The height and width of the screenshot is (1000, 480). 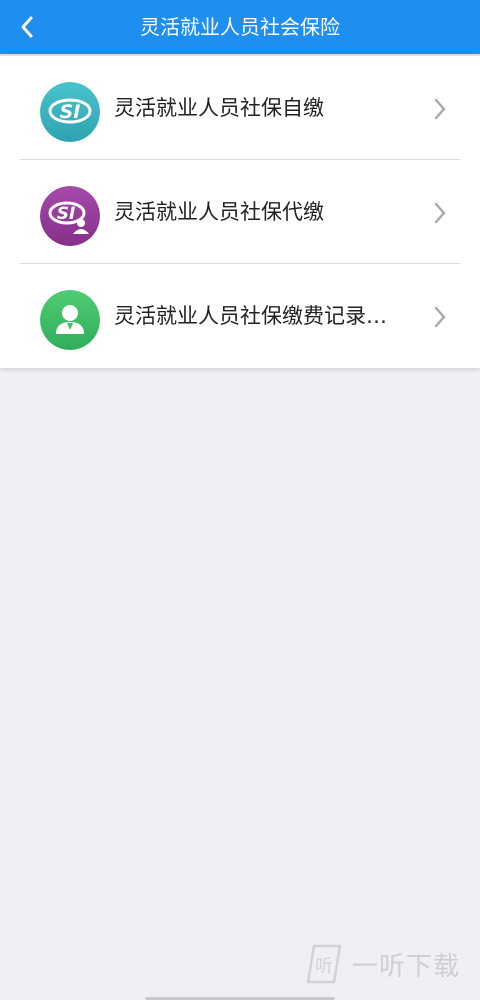 I want to click on watermark-logo-icon: 听, so click(x=324, y=964).